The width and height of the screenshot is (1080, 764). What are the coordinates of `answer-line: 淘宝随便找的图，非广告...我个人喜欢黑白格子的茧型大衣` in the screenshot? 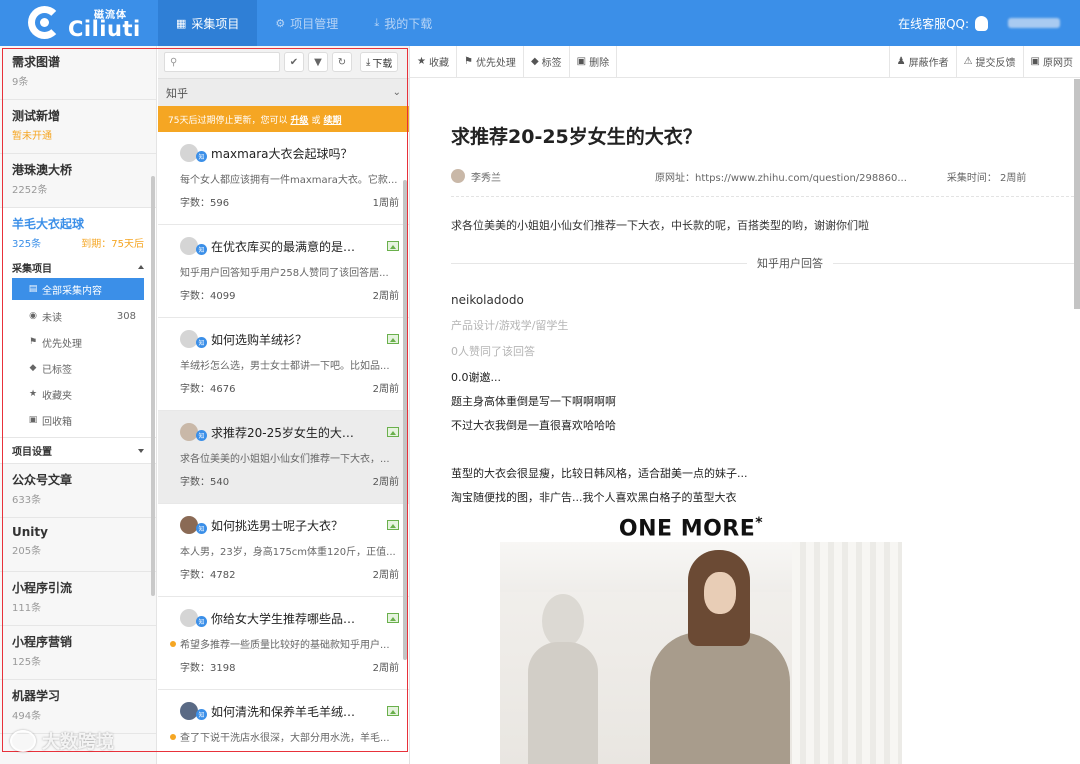 It's located at (594, 497).